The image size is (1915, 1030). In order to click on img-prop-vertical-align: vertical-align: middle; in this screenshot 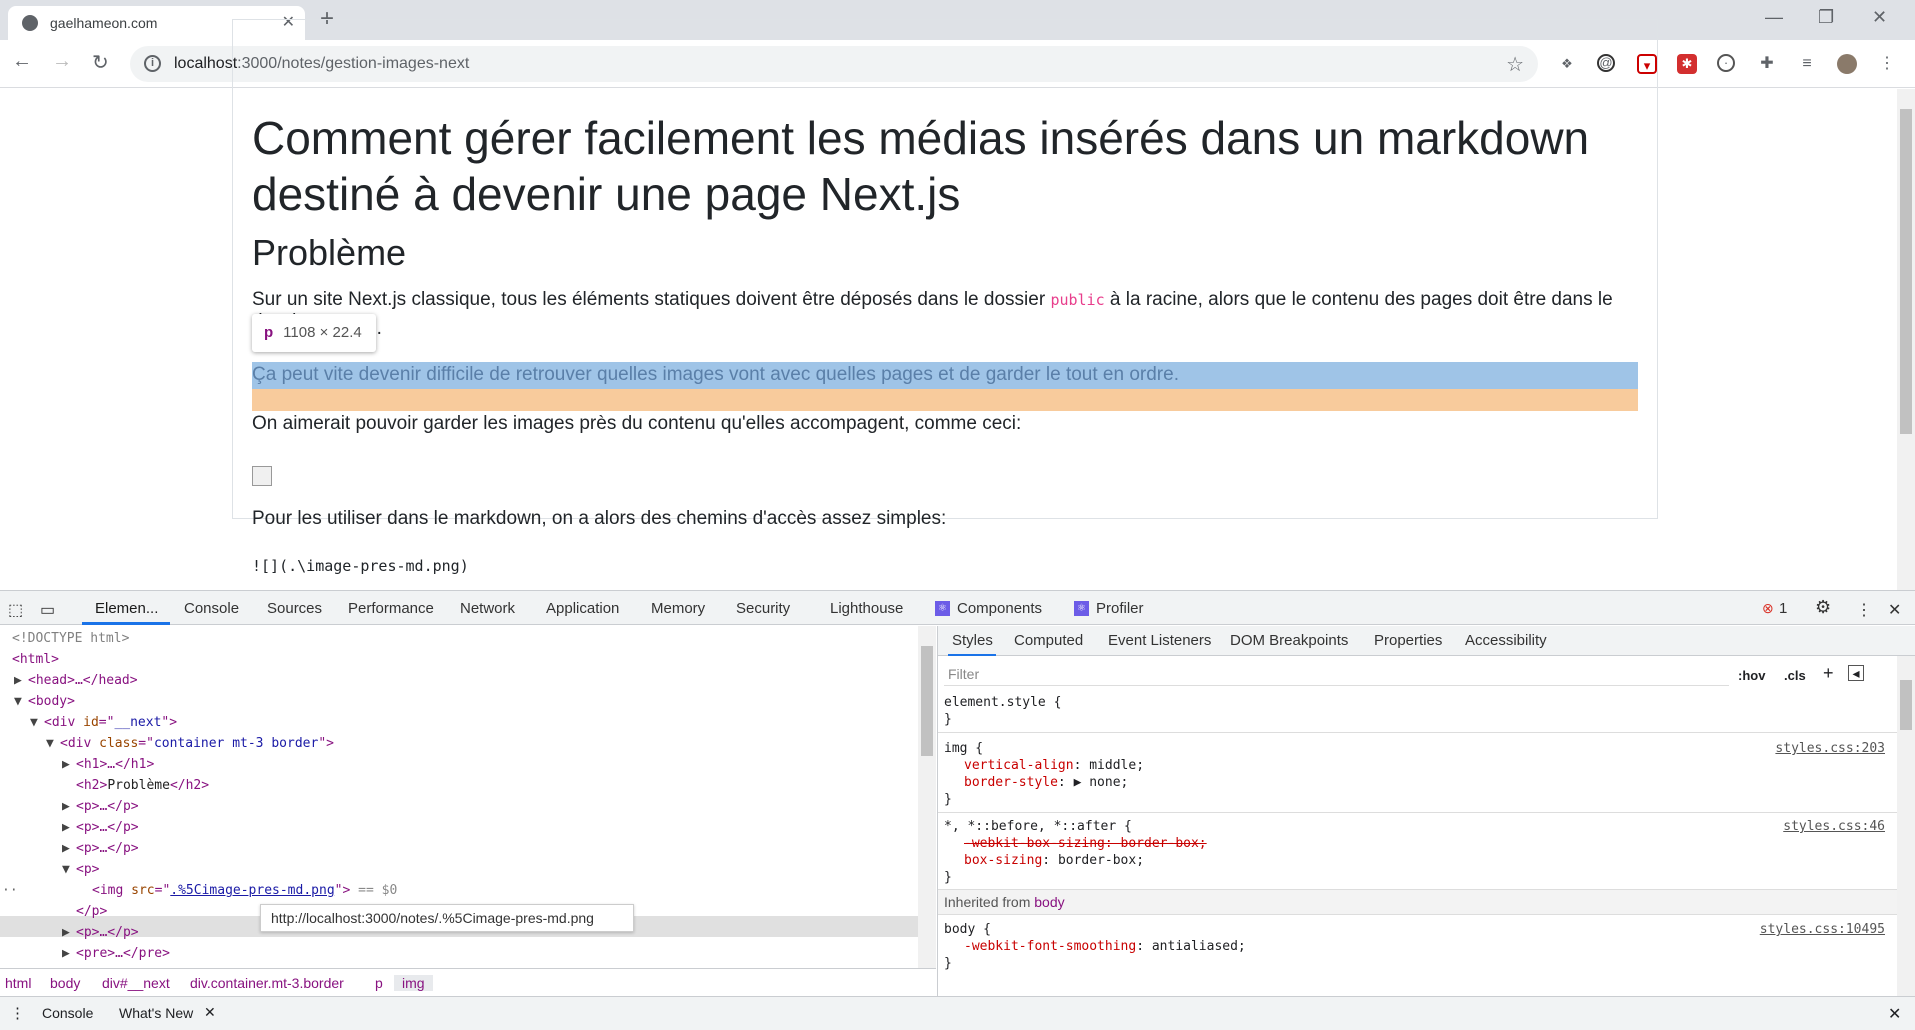, I will do `click(1054, 765)`.